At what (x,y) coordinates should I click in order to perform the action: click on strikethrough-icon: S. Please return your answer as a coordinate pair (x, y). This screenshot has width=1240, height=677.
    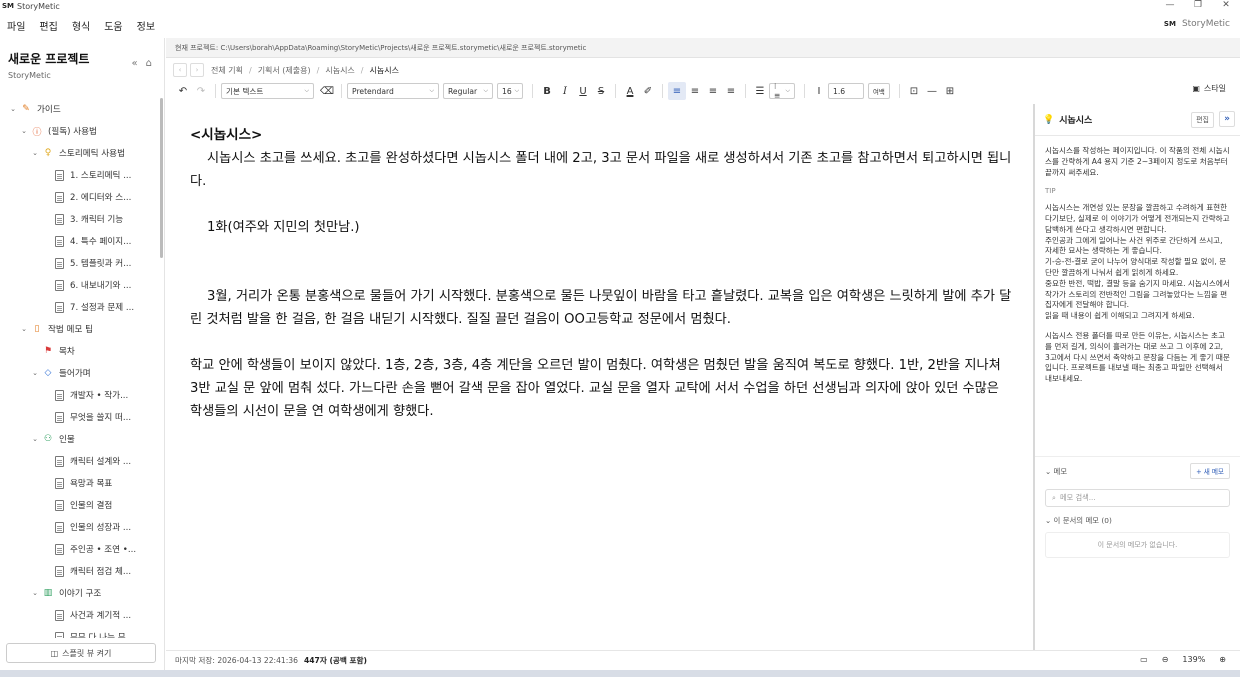
    Looking at the image, I should click on (601, 91).